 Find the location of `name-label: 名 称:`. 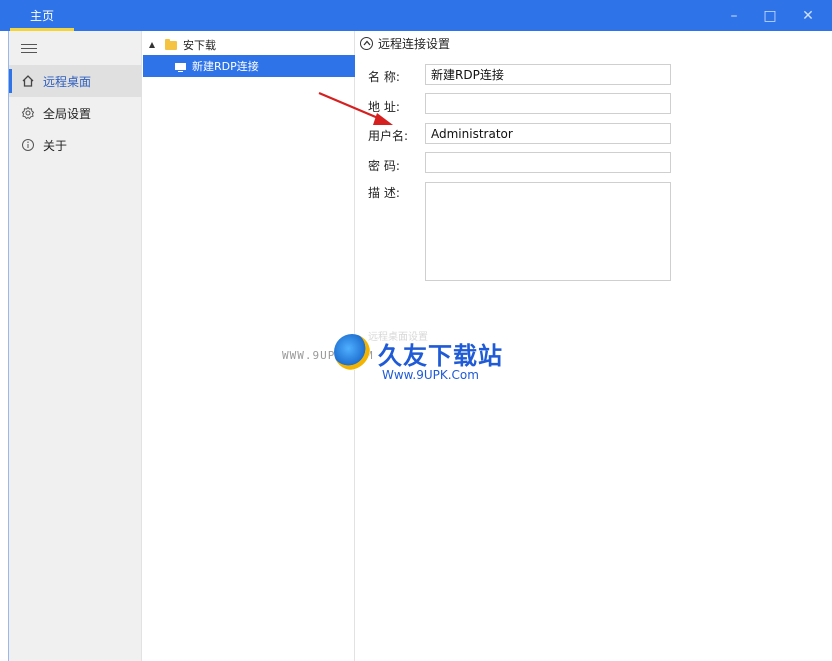

name-label: 名 称: is located at coordinates (384, 77).